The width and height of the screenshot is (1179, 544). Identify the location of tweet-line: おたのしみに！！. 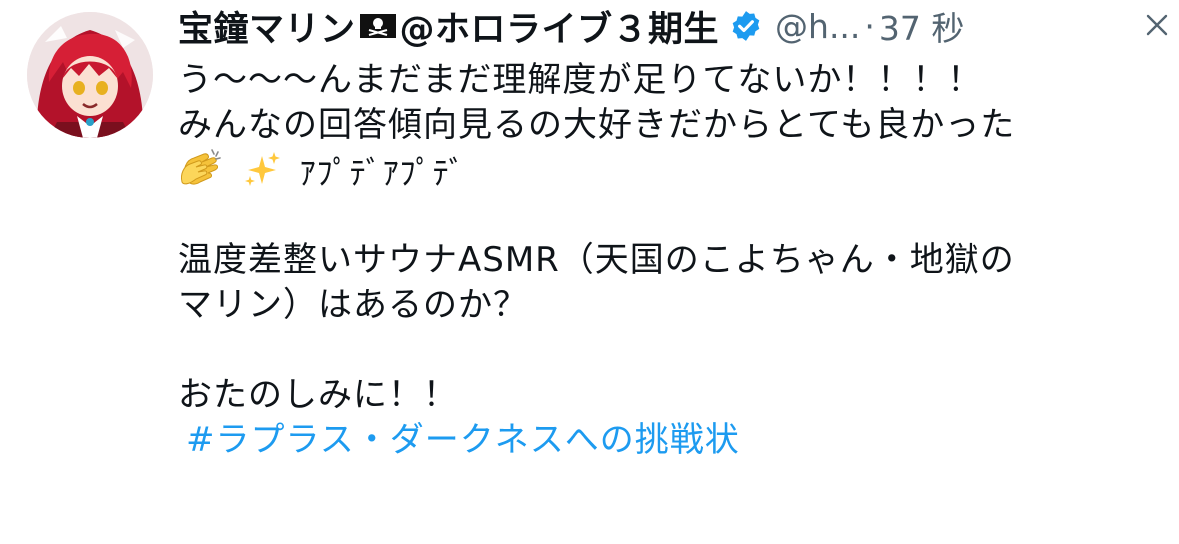
(318, 395).